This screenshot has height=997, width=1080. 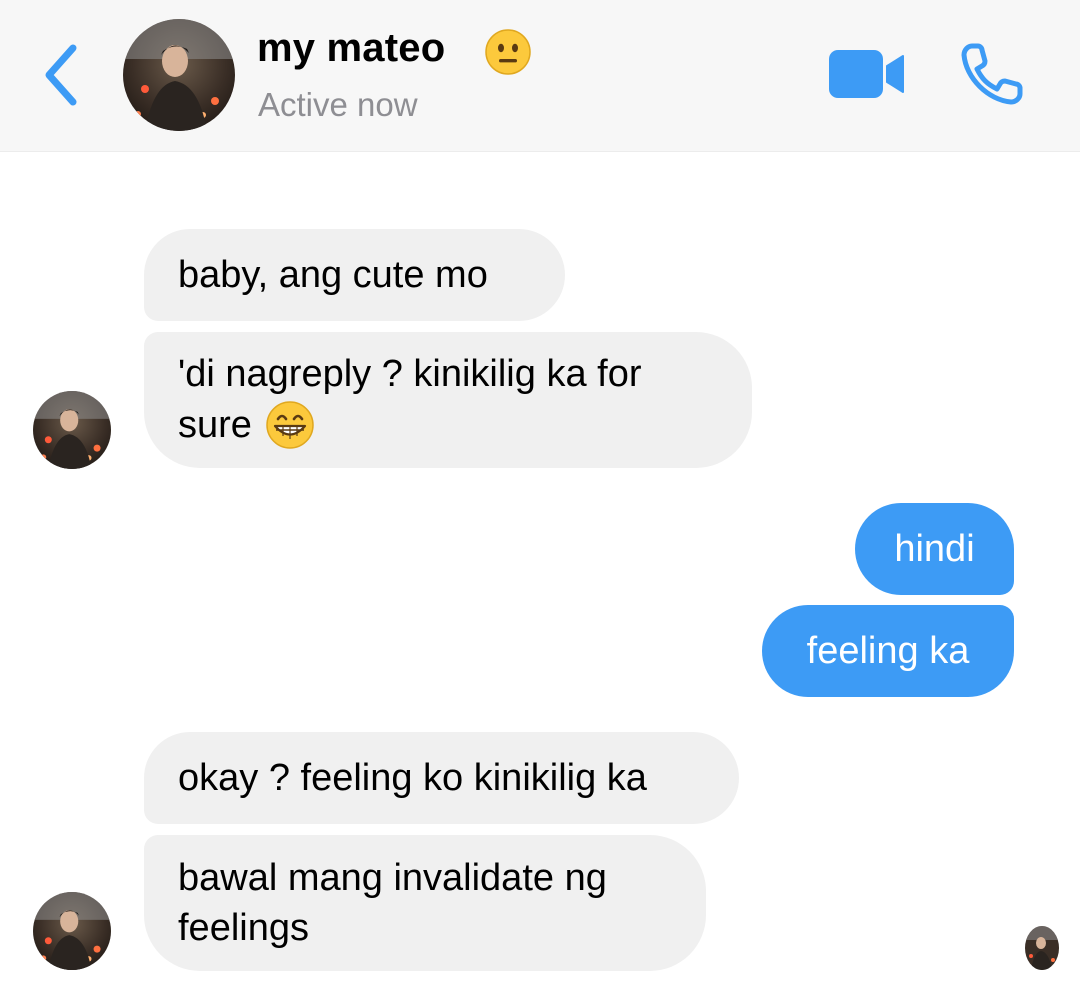 What do you see at coordinates (333, 275) in the screenshot?
I see `message-text: baby, ang cute mo` at bounding box center [333, 275].